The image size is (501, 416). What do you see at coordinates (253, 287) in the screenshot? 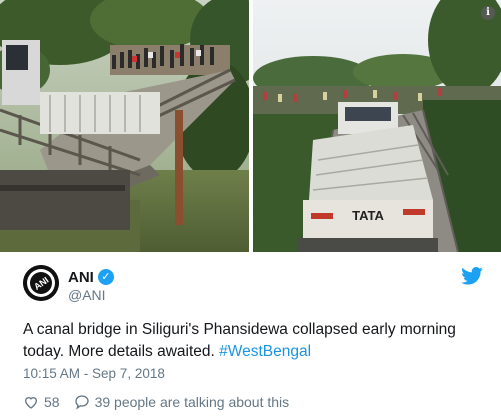
I see `tweet-header: ANI ANI ✓ @ANI` at bounding box center [253, 287].